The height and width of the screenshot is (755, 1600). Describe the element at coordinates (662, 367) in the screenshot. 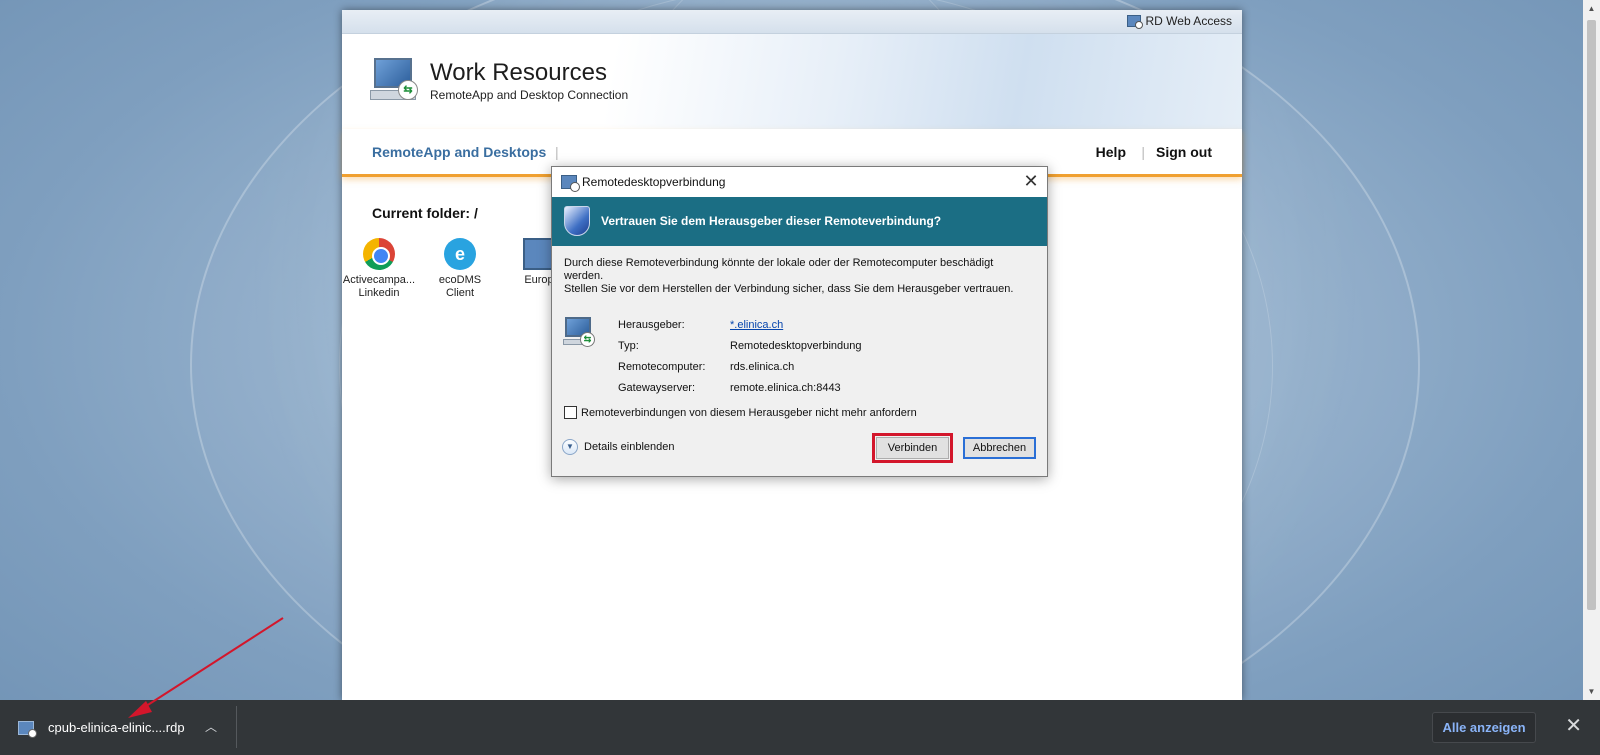

I see `info-key: Remotecomputer:` at that location.